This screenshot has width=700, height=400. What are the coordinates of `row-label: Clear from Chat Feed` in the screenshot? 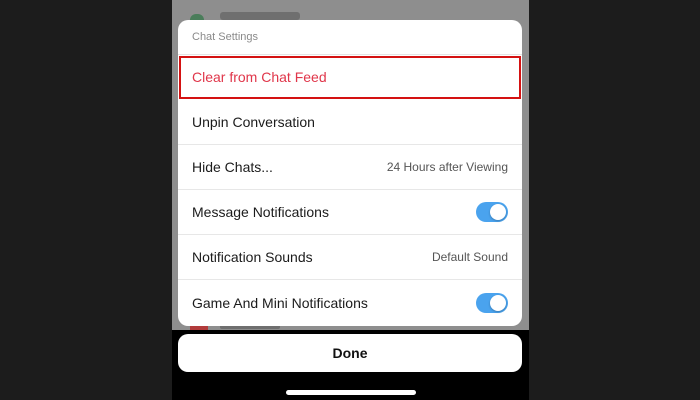 It's located at (259, 77).